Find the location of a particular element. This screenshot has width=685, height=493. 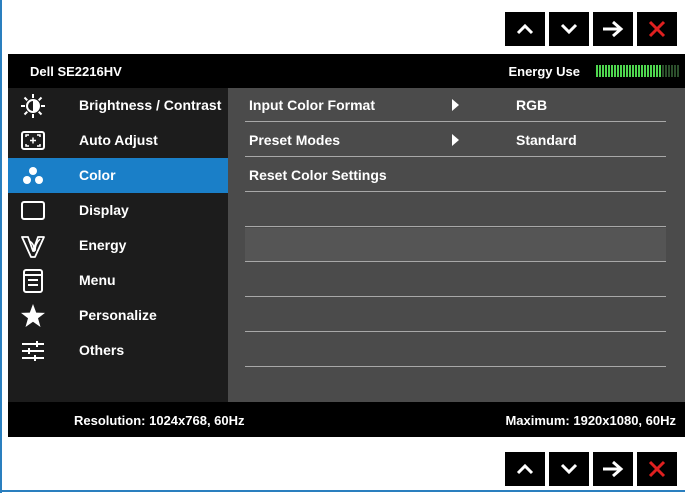

sidebar-item-label: Auto Adjust is located at coordinates (118, 140).